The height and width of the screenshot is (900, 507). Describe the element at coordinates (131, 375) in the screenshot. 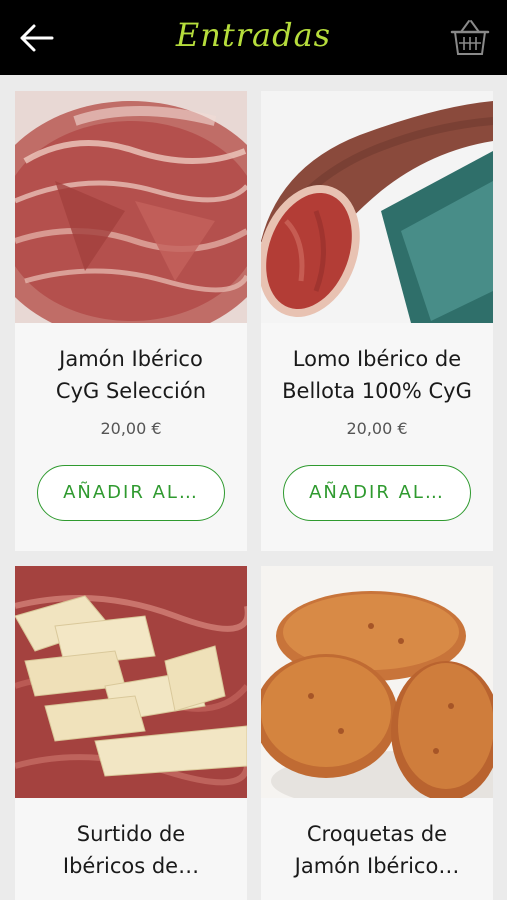

I see `product-name: Jamón Ibérico CyG Selección` at that location.